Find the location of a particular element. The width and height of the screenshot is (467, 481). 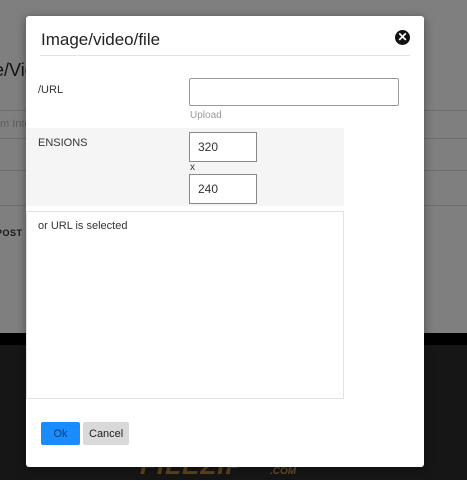

header-divider is located at coordinates (225, 55).